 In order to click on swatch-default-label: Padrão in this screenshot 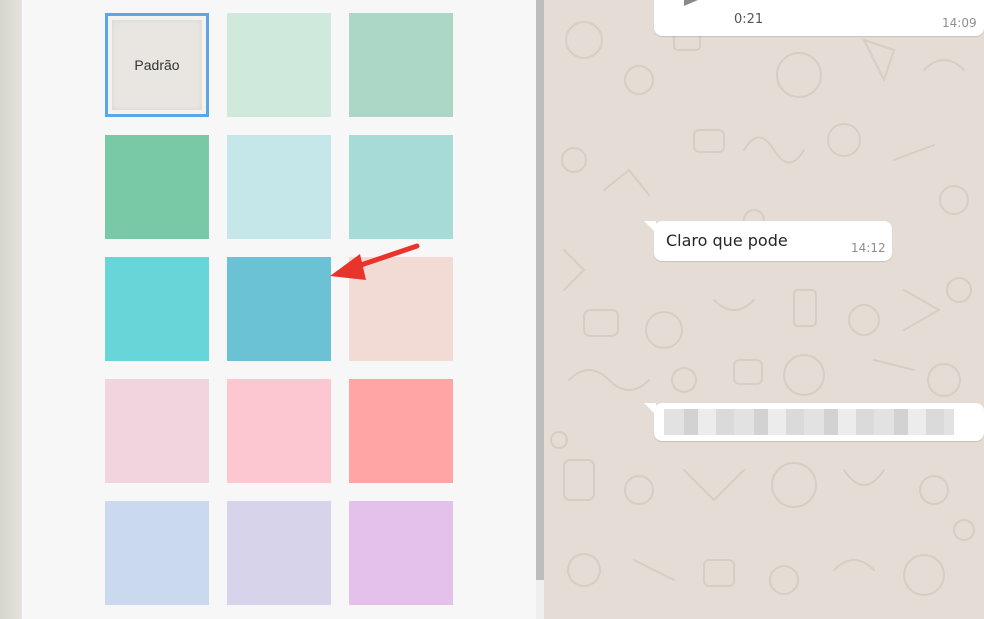, I will do `click(157, 65)`.